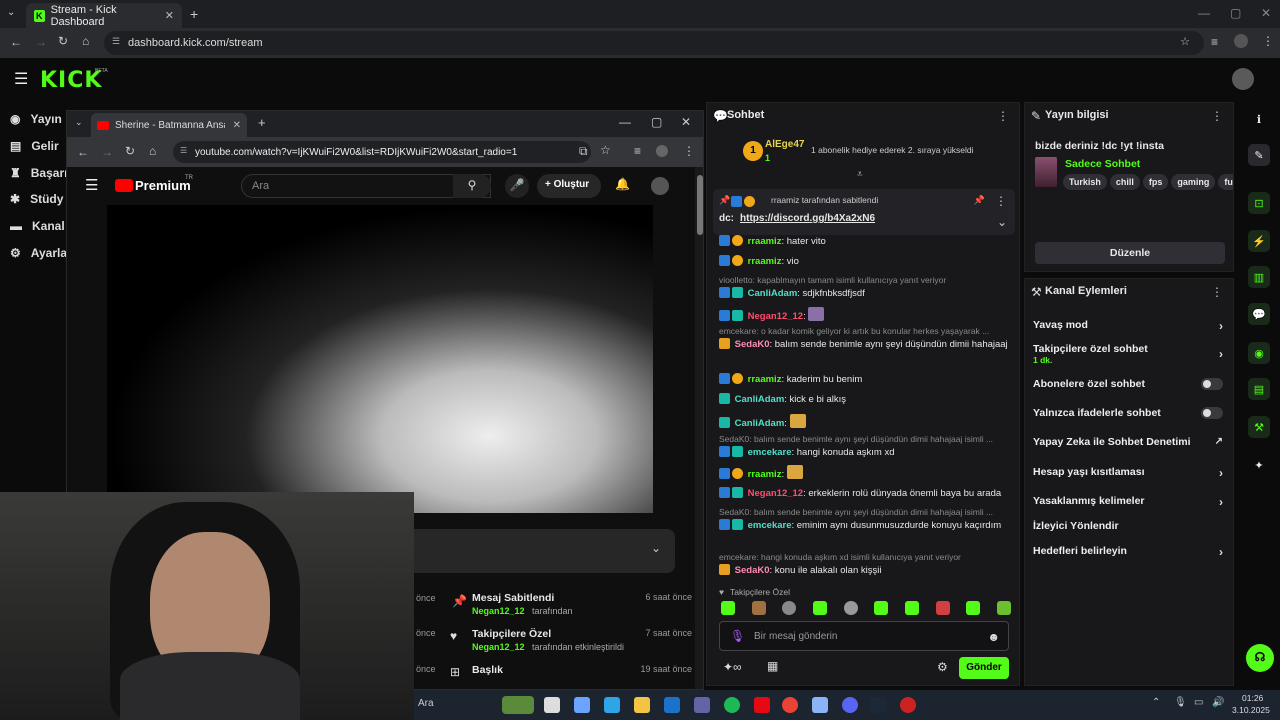 This screenshot has width=1280, height=720. What do you see at coordinates (1002, 222) in the screenshot?
I see `chevron-down-icon: ⌄` at bounding box center [1002, 222].